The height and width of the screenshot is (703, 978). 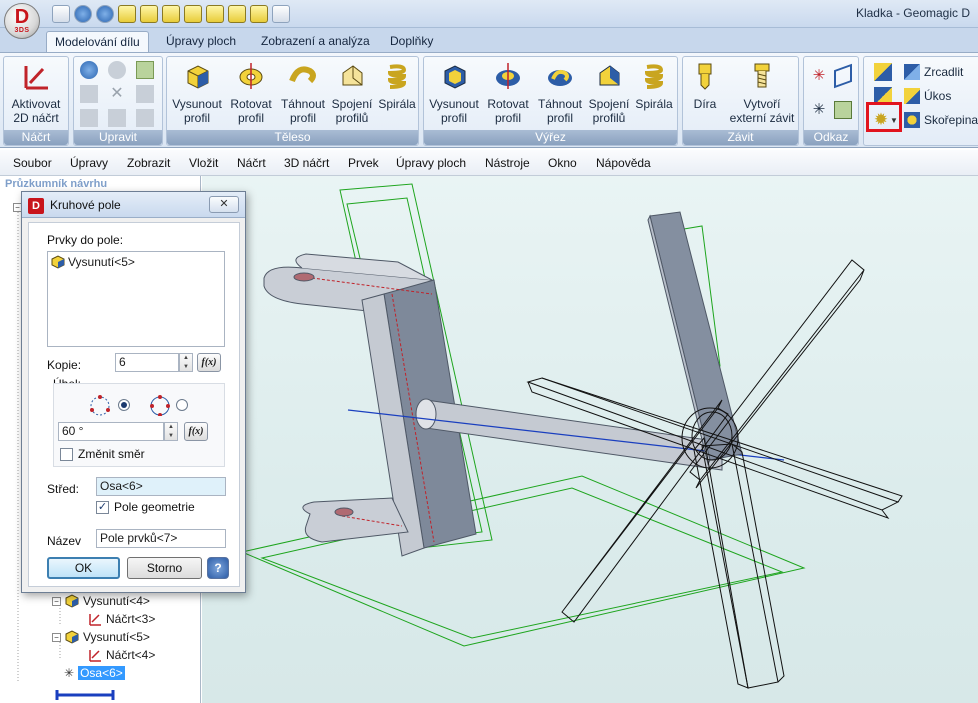 What do you see at coordinates (89, 70) in the screenshot?
I see `rotate-icon` at bounding box center [89, 70].